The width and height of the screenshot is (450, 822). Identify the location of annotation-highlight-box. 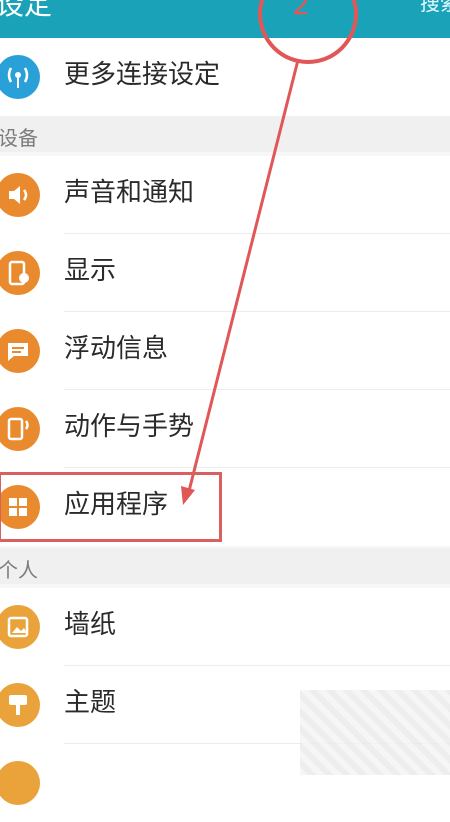
(111, 507).